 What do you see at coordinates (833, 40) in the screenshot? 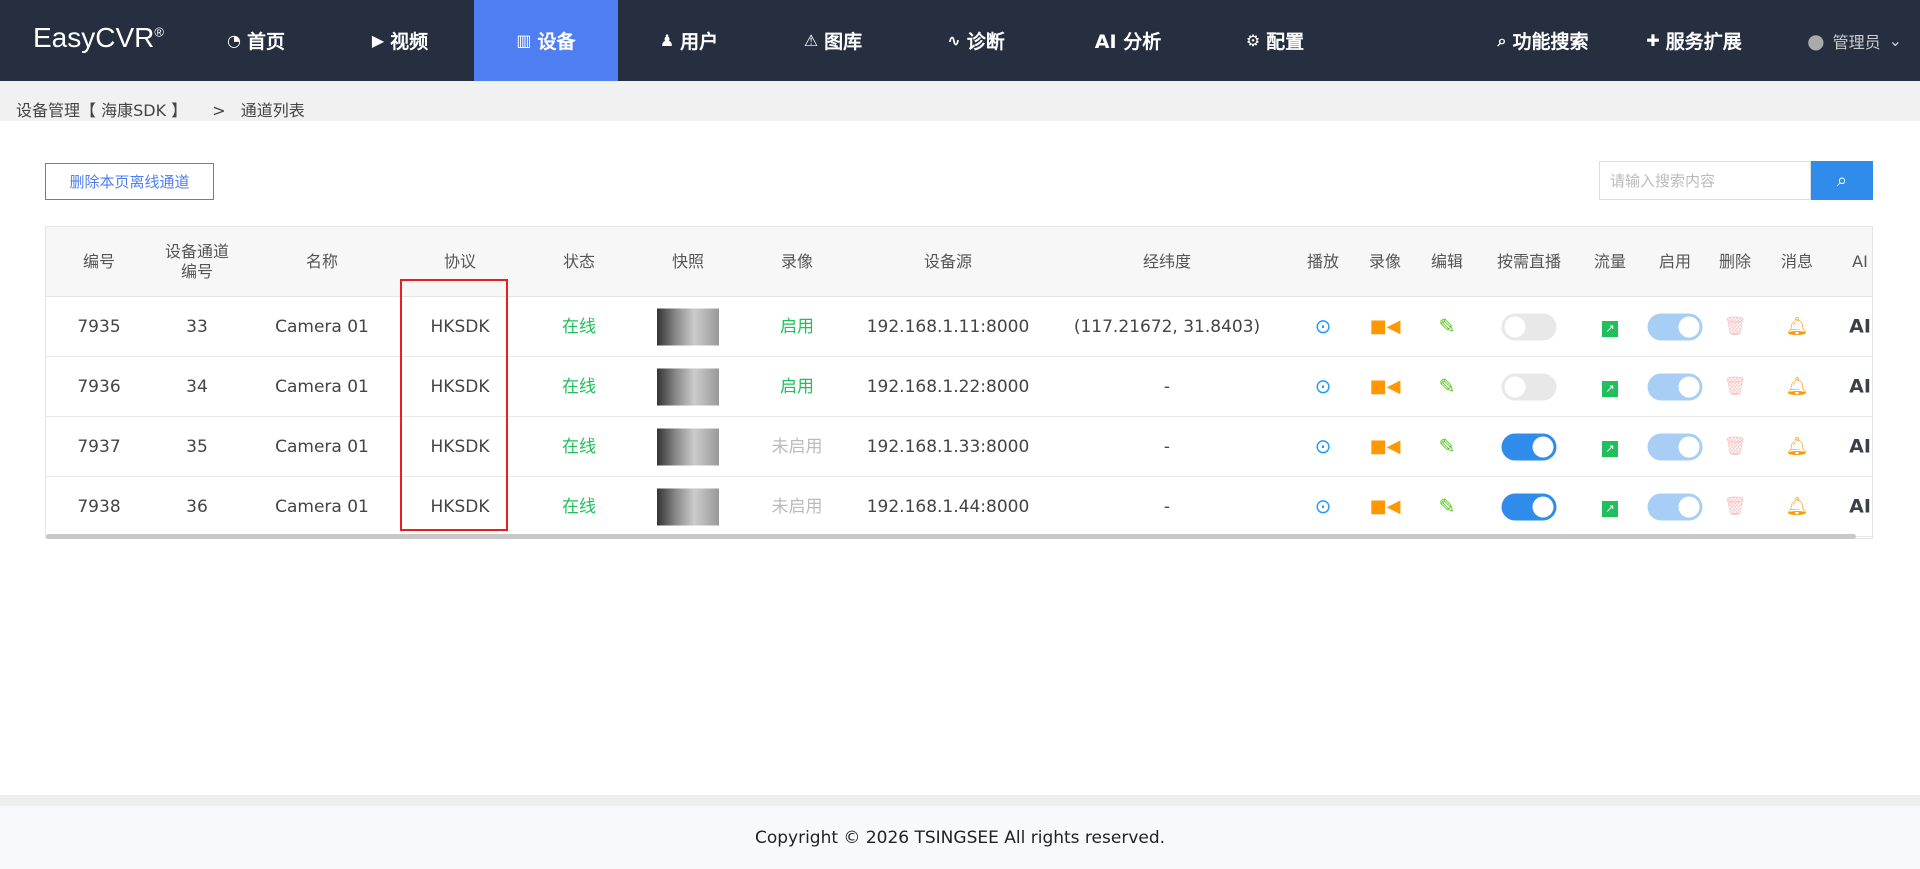
I see `nav-gallery: ⚠ 图库` at bounding box center [833, 40].